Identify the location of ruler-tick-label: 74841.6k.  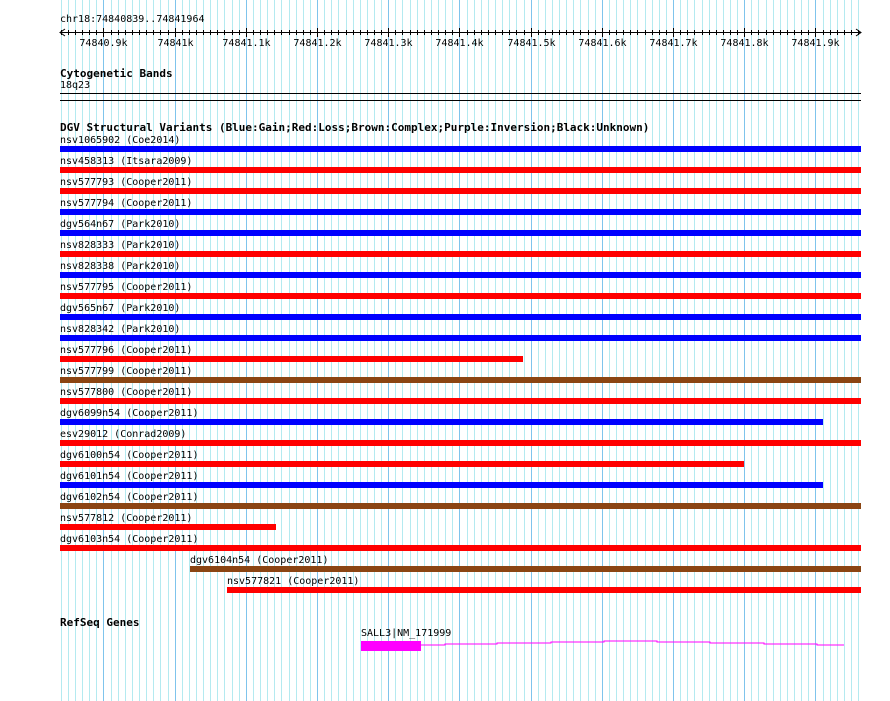
(602, 43).